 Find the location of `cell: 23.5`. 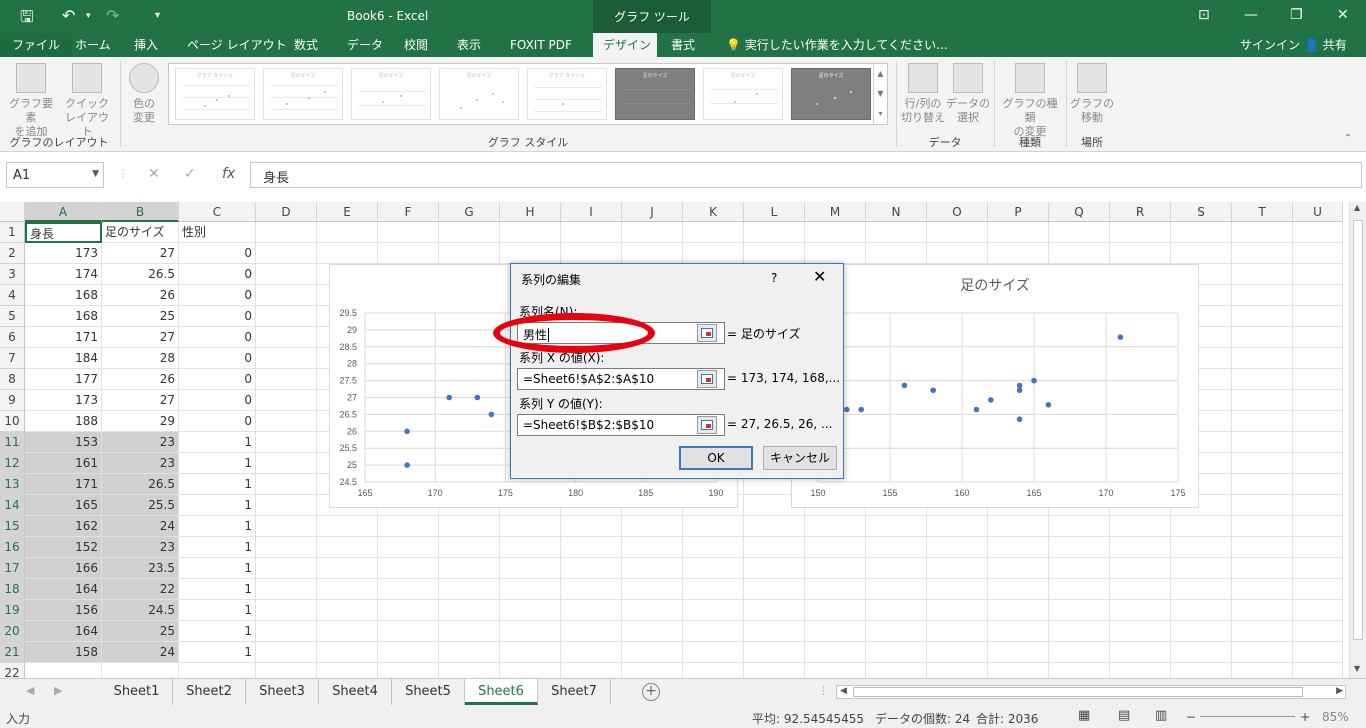

cell: 23.5 is located at coordinates (140, 568).